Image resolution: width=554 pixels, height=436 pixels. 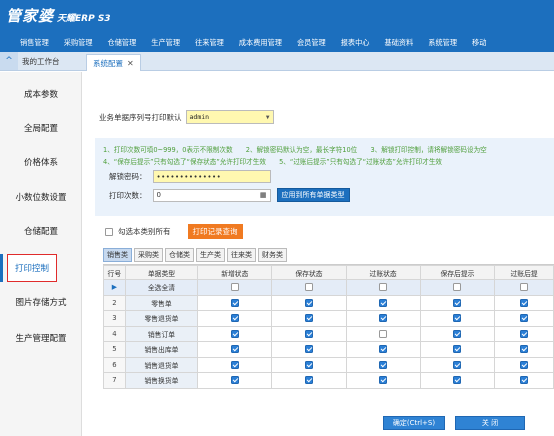 I want to click on print-default-value: admin, so click(x=199, y=117).